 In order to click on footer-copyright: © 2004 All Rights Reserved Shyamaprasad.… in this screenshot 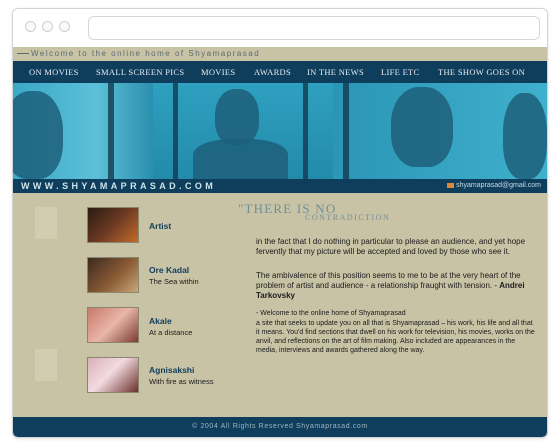, I will do `click(280, 426)`.